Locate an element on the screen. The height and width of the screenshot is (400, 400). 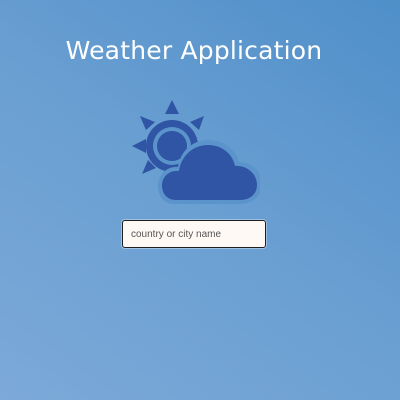
search-input is located at coordinates (194, 234).